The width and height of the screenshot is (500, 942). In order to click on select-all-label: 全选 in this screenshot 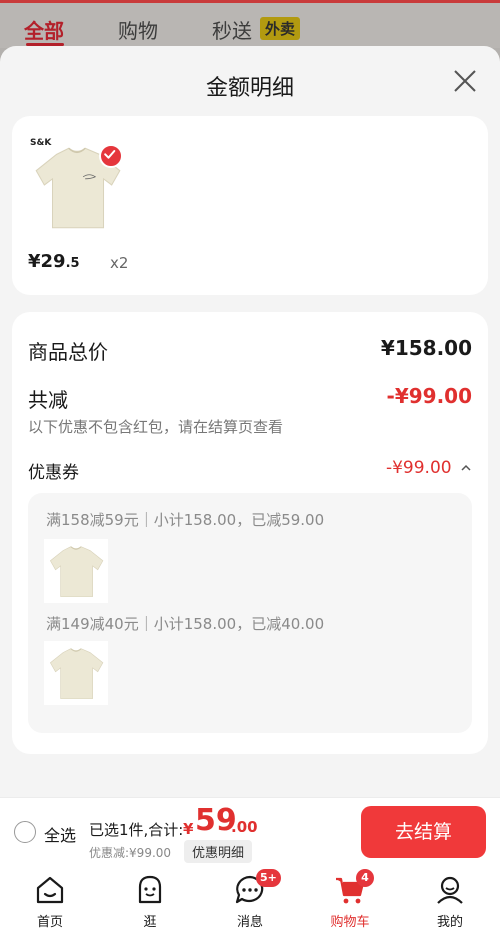, I will do `click(60, 834)`.